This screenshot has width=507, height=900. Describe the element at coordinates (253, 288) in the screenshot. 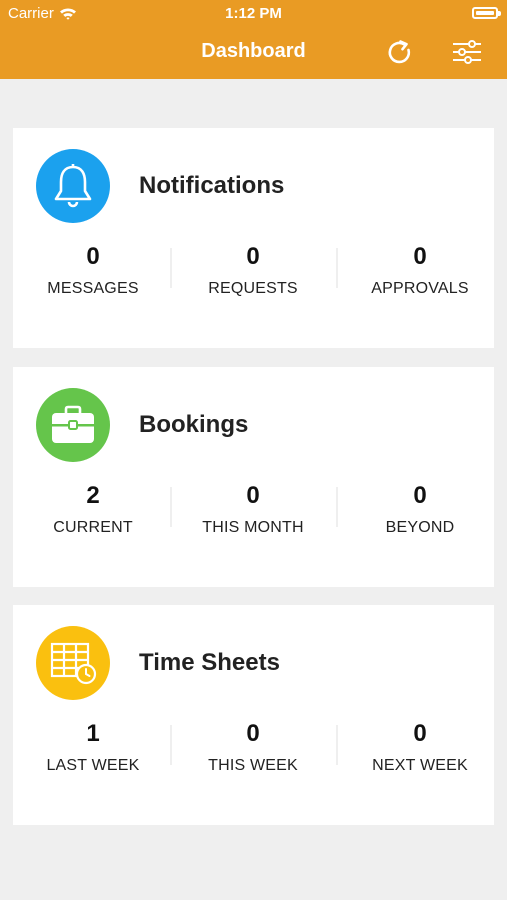

I see `stat-label: REQUESTS` at that location.